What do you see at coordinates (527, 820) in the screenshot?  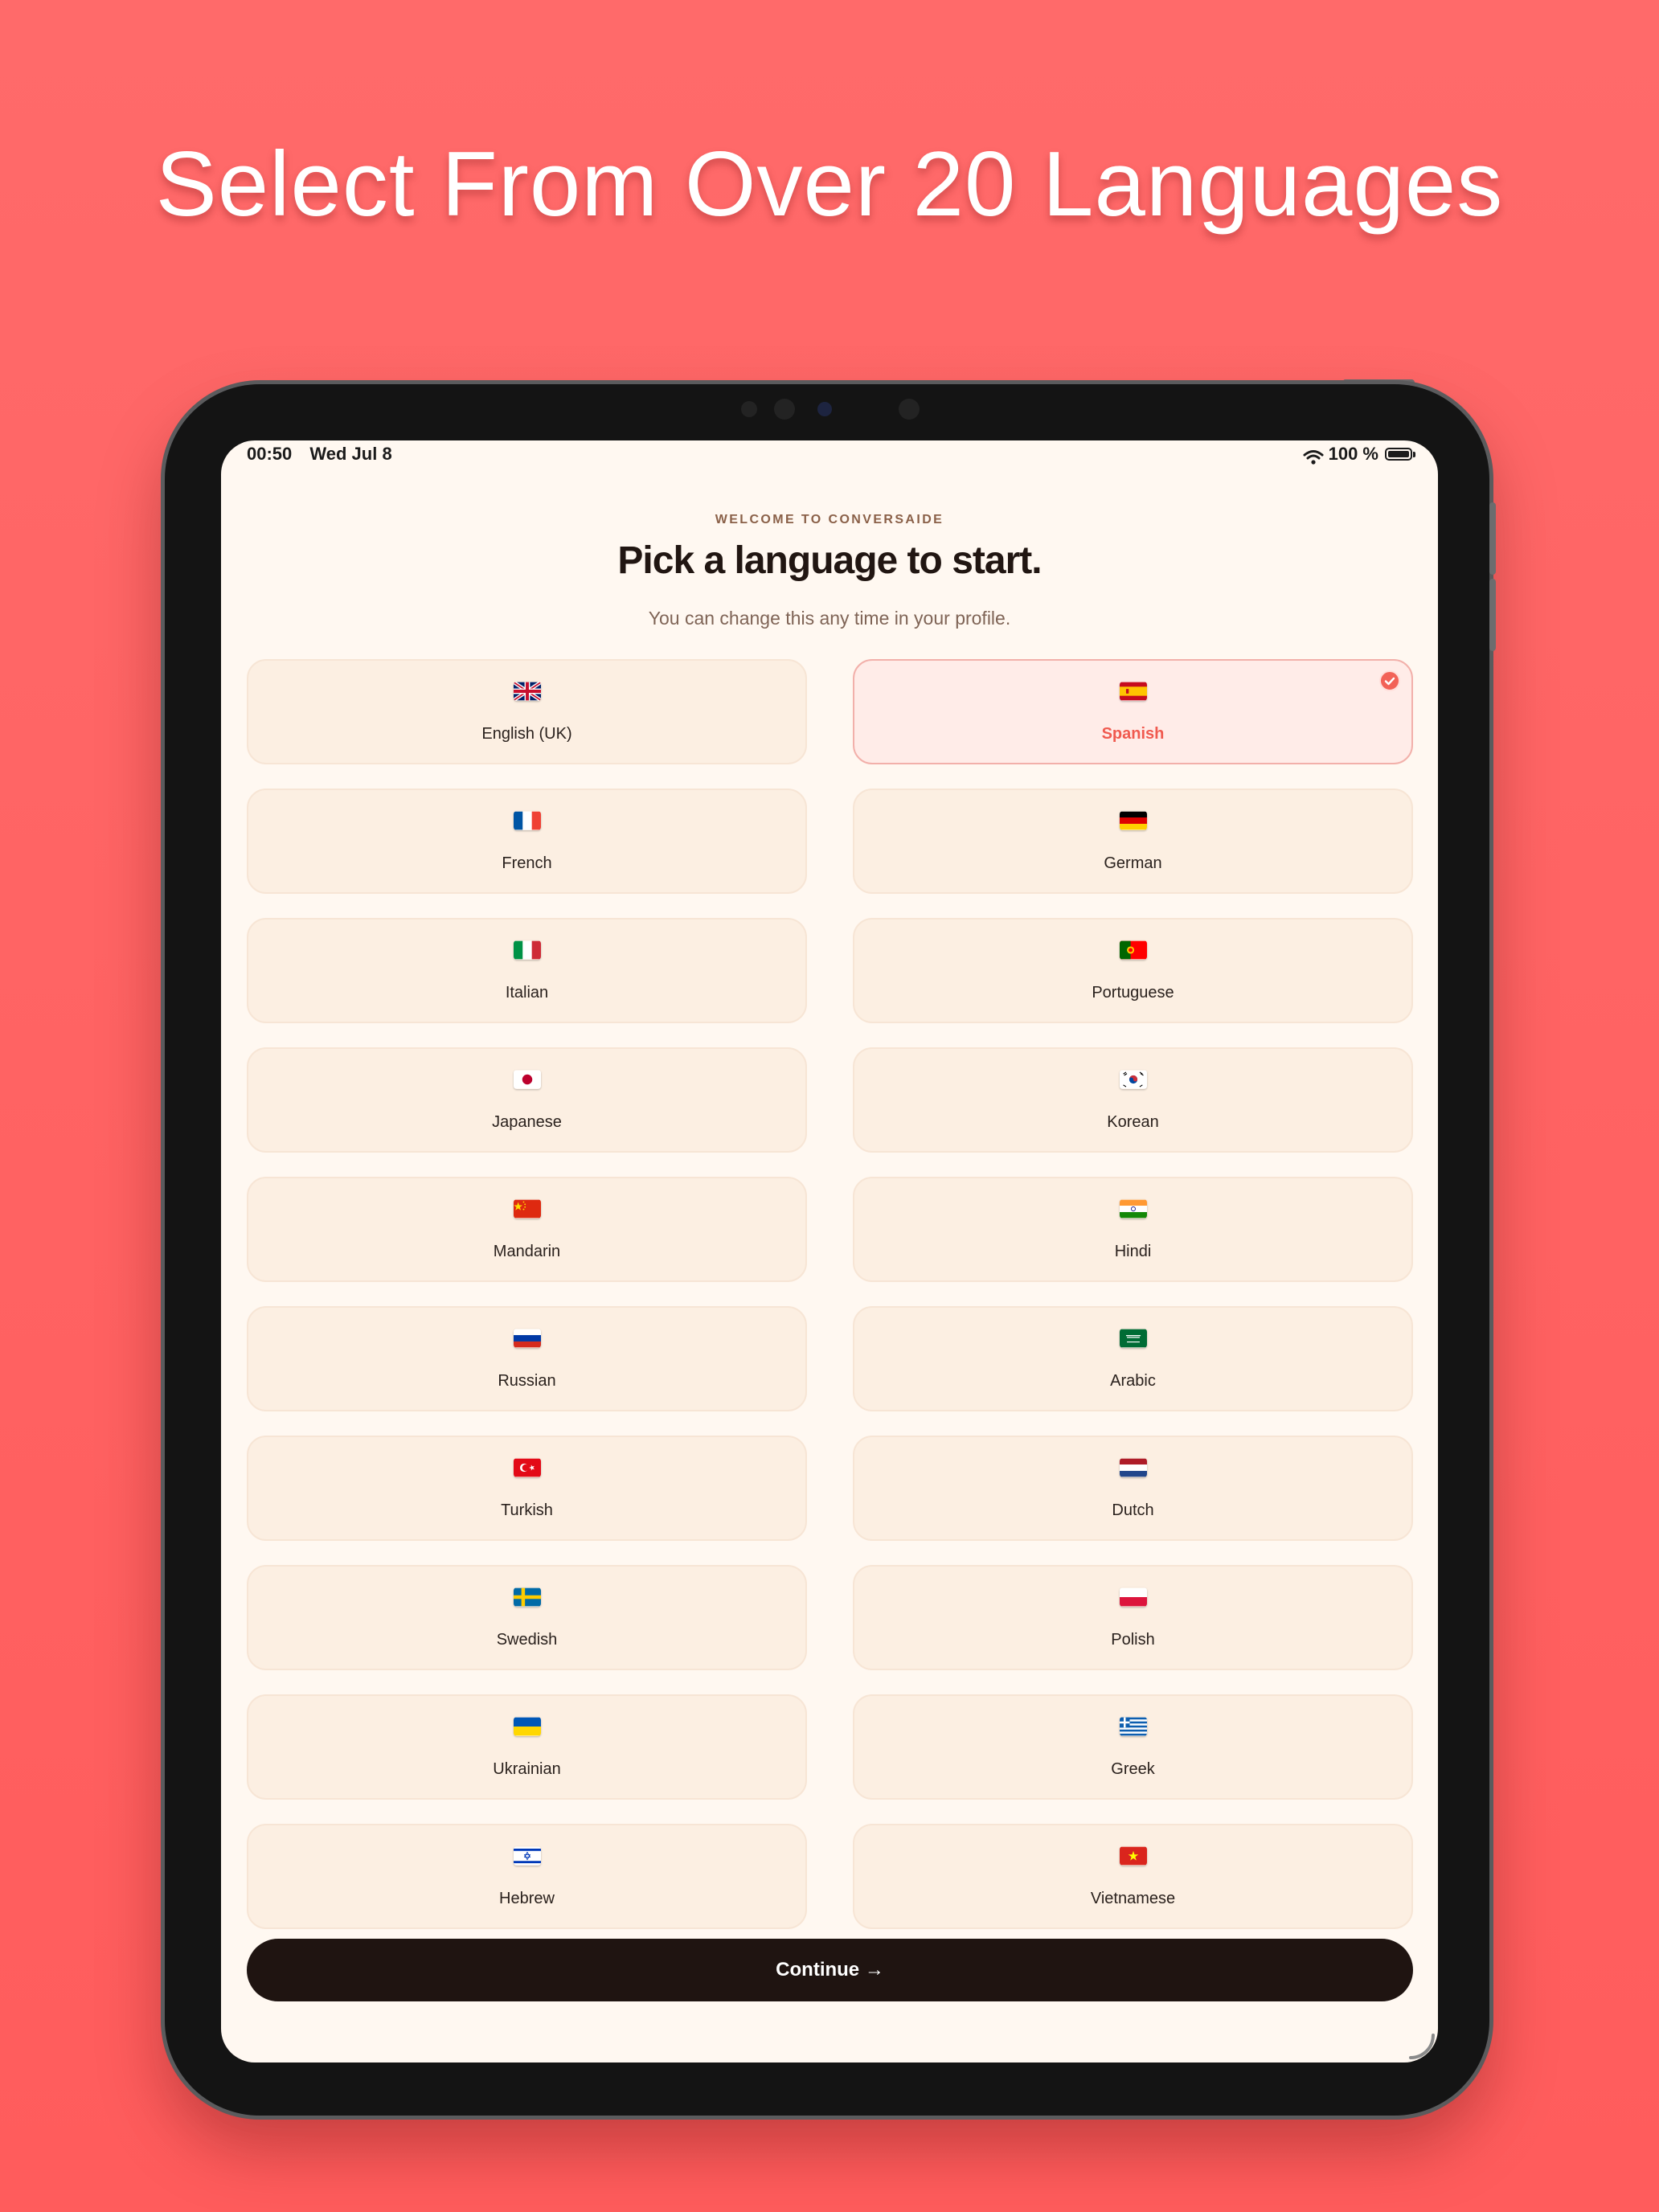 I see `france-flag-icon` at bounding box center [527, 820].